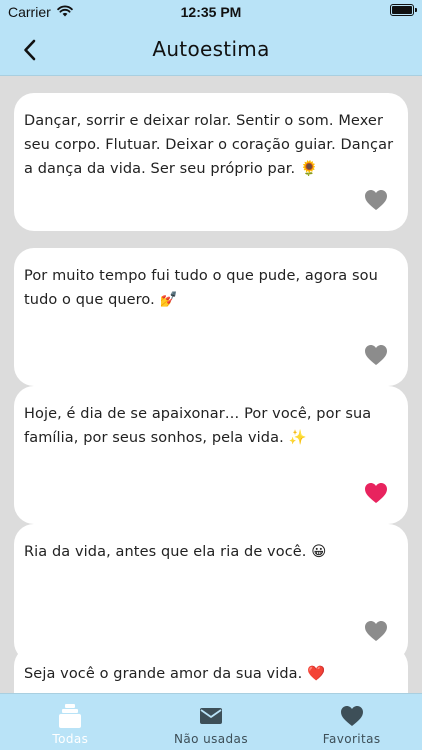  What do you see at coordinates (70, 739) in the screenshot?
I see `tab-label: Todas` at bounding box center [70, 739].